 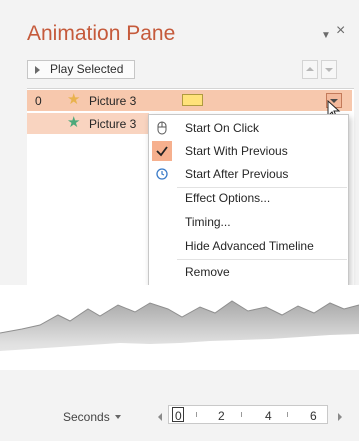 I want to click on move-earlier-button, so click(x=310, y=69).